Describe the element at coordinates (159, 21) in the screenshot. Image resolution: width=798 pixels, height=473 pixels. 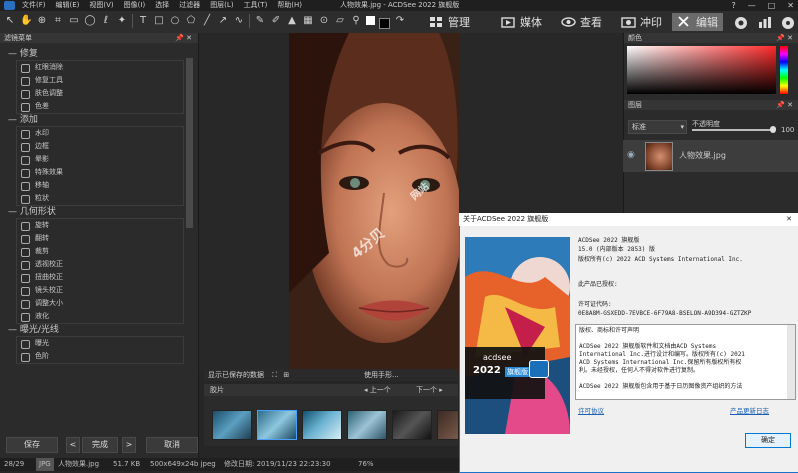
I see `rectangle-shape-icon: □` at that location.